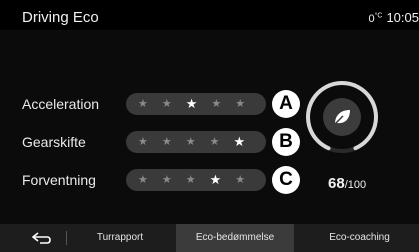  Describe the element at coordinates (375, 18) in the screenshot. I see `outside-temperature: 0°C` at that location.